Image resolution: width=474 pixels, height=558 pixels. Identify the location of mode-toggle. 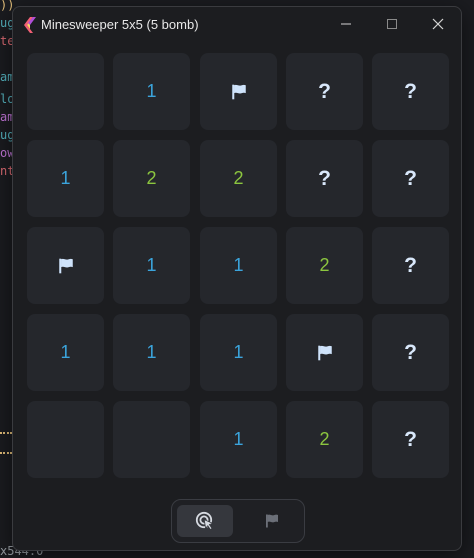
(238, 521).